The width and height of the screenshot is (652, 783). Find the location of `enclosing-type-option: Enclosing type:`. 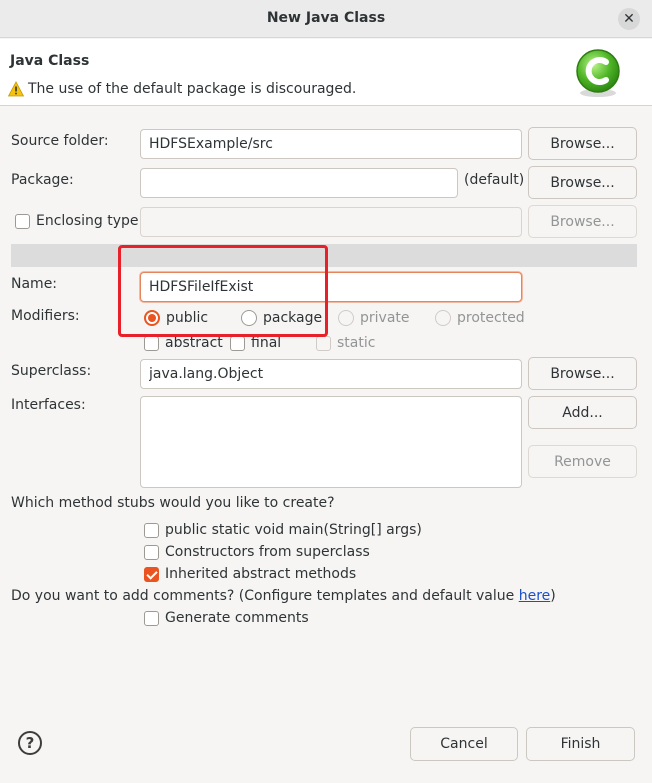

enclosing-type-option: Enclosing type: is located at coordinates (79, 221).